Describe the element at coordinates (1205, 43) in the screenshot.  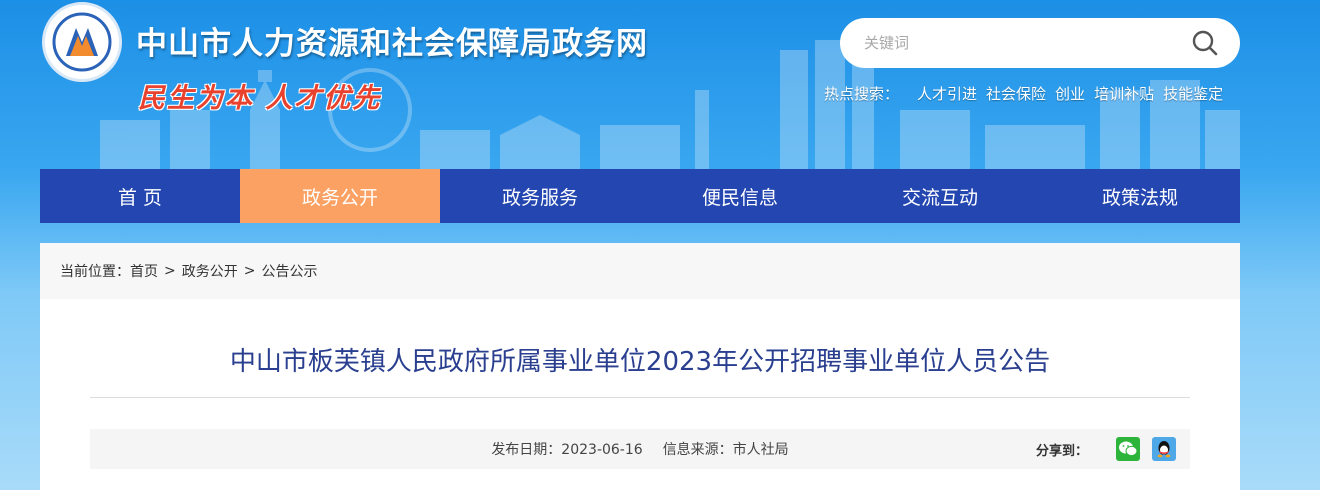
I see `search-icon` at that location.